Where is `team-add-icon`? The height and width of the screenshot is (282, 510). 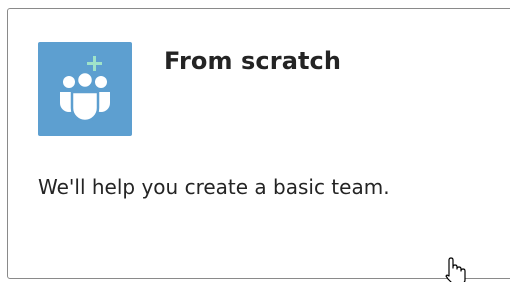
team-add-icon is located at coordinates (85, 89).